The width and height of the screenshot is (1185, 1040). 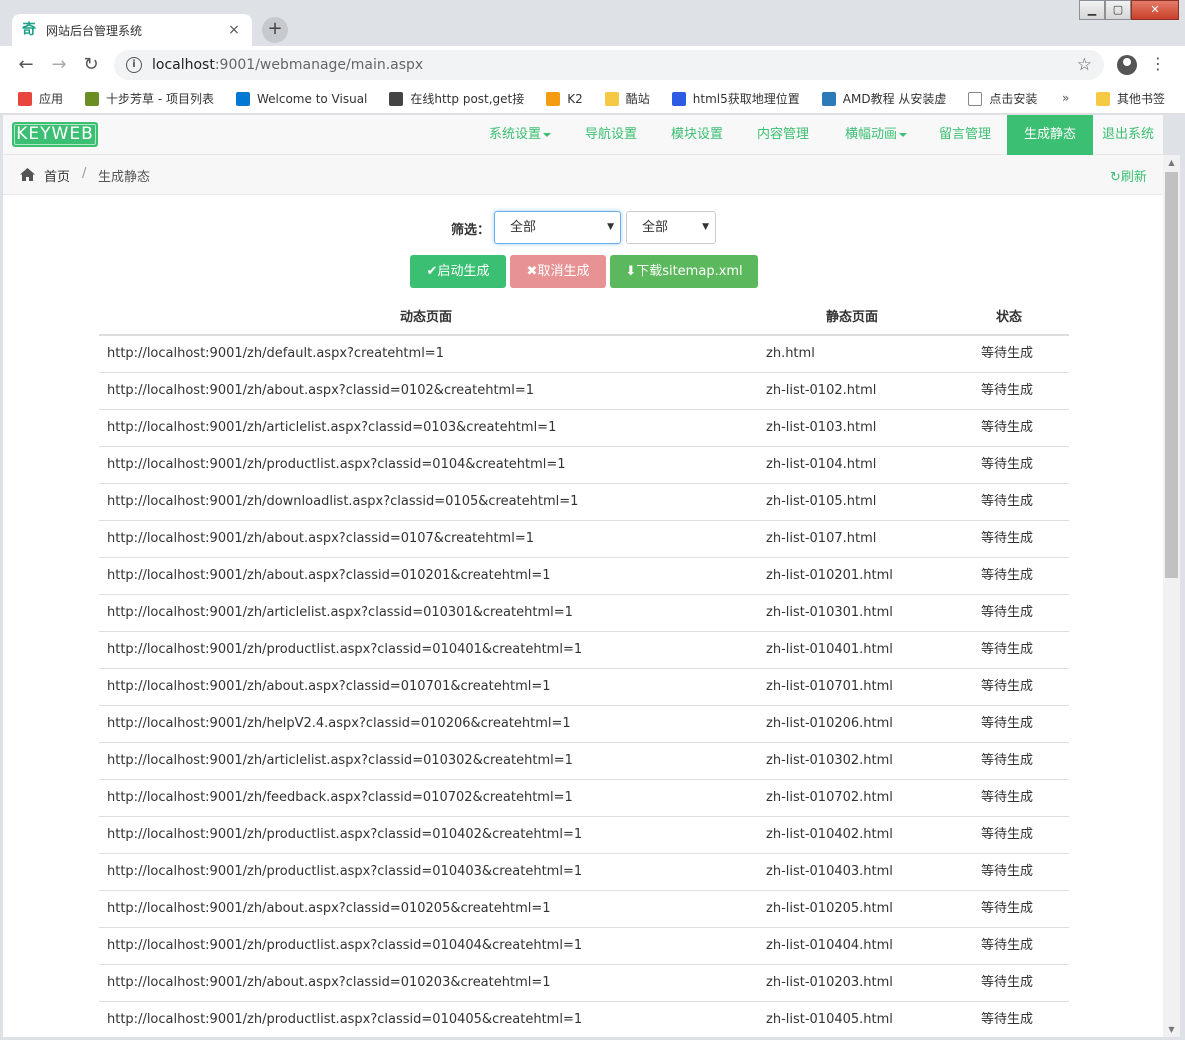 What do you see at coordinates (91, 65) in the screenshot?
I see `reload-icon: ↻` at bounding box center [91, 65].